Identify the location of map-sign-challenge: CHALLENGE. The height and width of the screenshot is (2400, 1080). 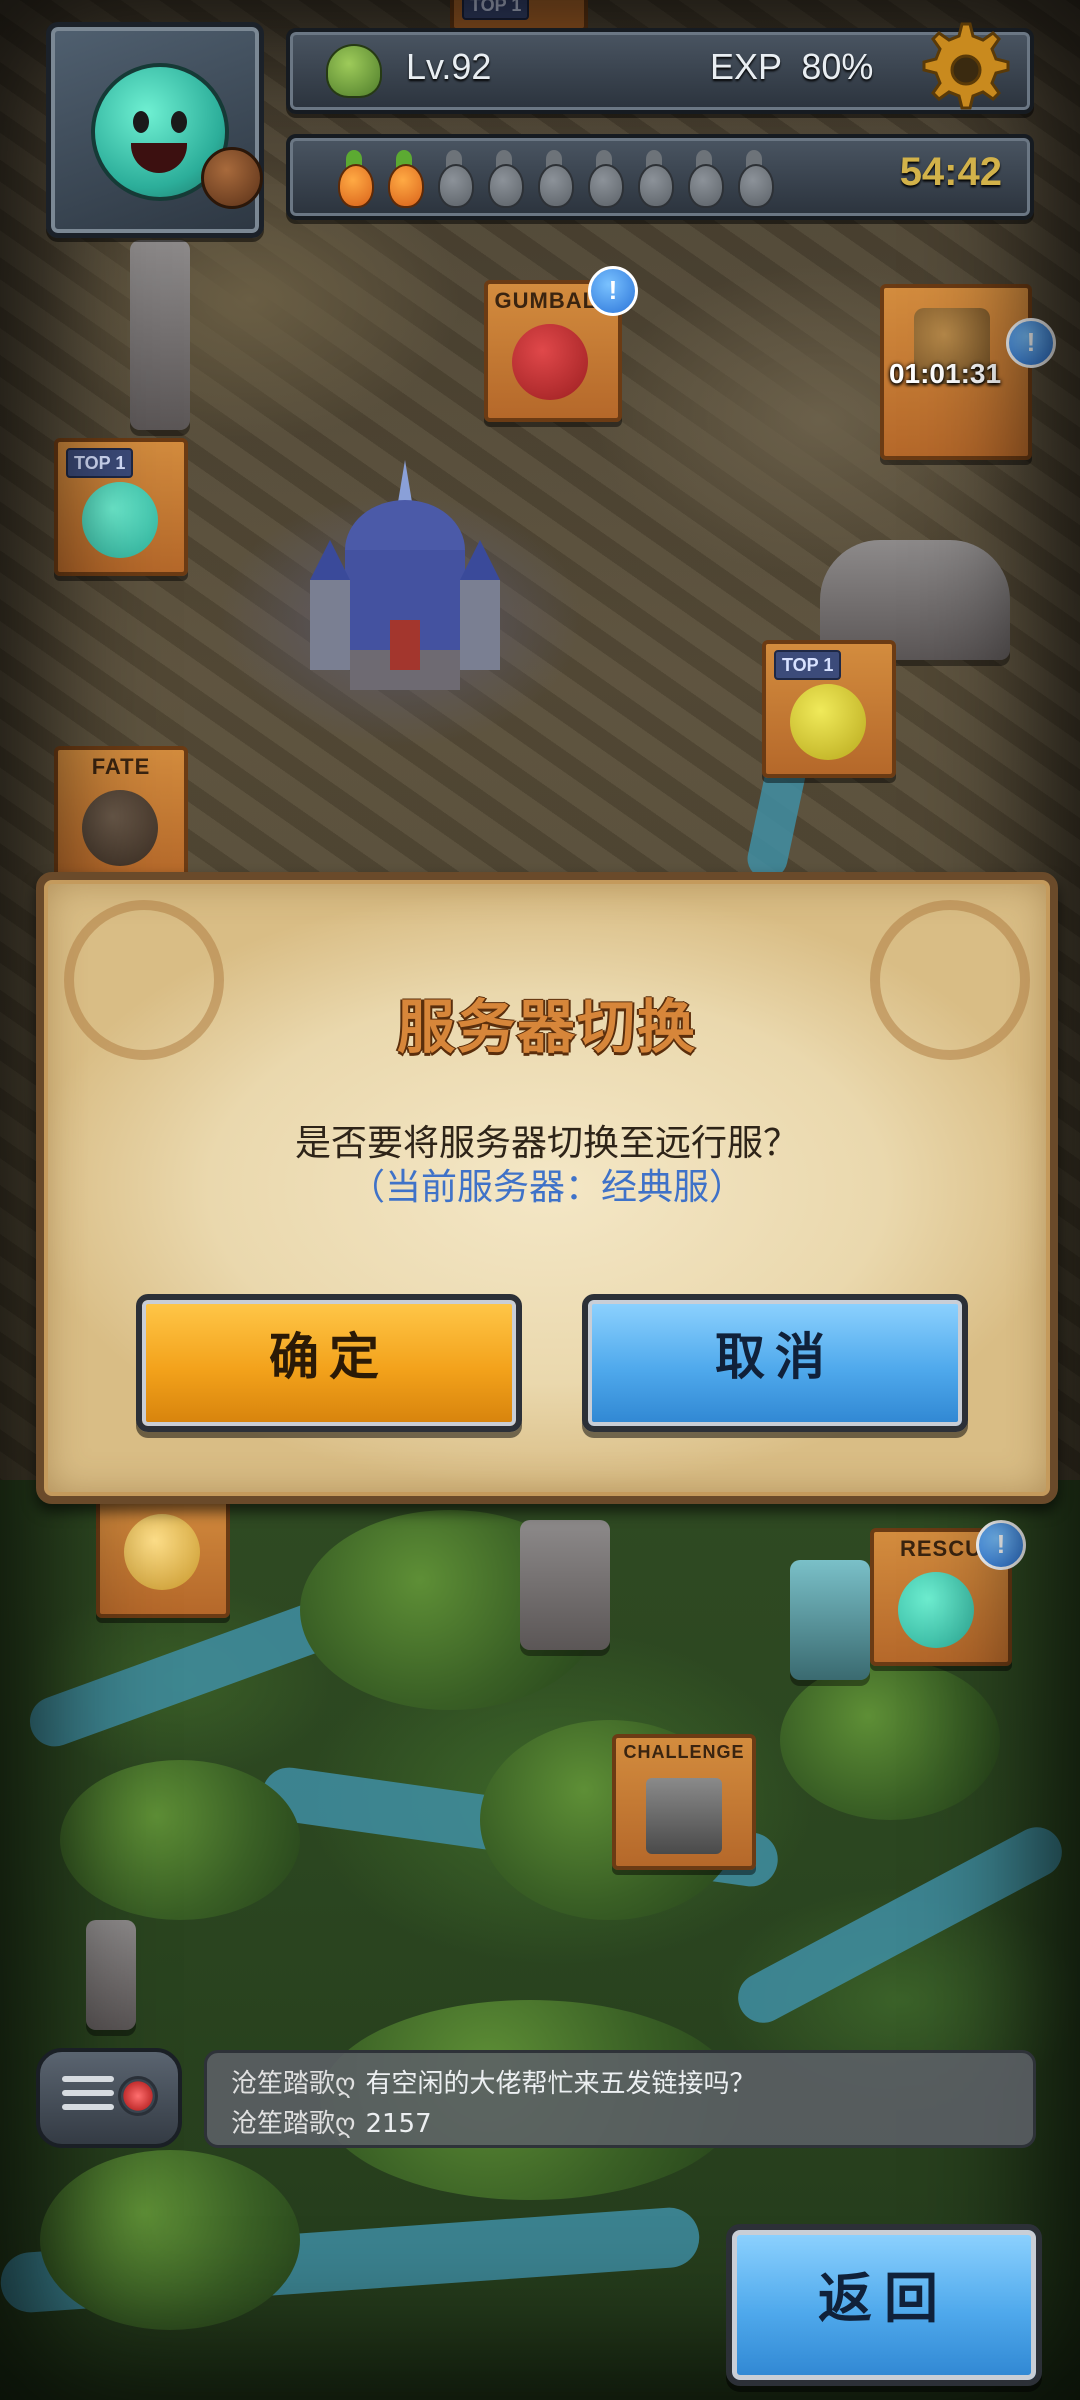
(684, 1802).